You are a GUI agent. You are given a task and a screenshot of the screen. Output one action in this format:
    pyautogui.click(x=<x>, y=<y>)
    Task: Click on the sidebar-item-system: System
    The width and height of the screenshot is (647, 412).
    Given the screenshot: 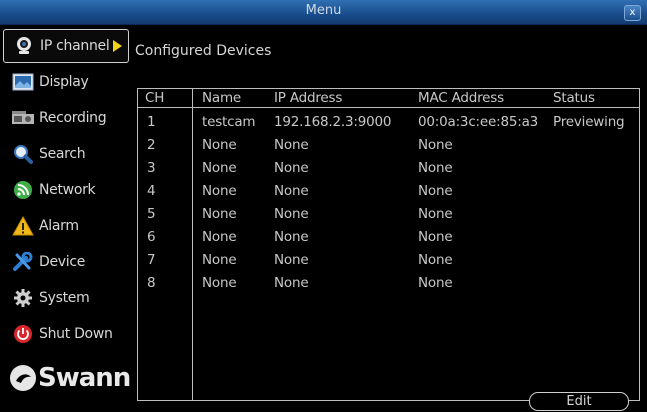 What is the action you would take?
    pyautogui.click(x=66, y=298)
    